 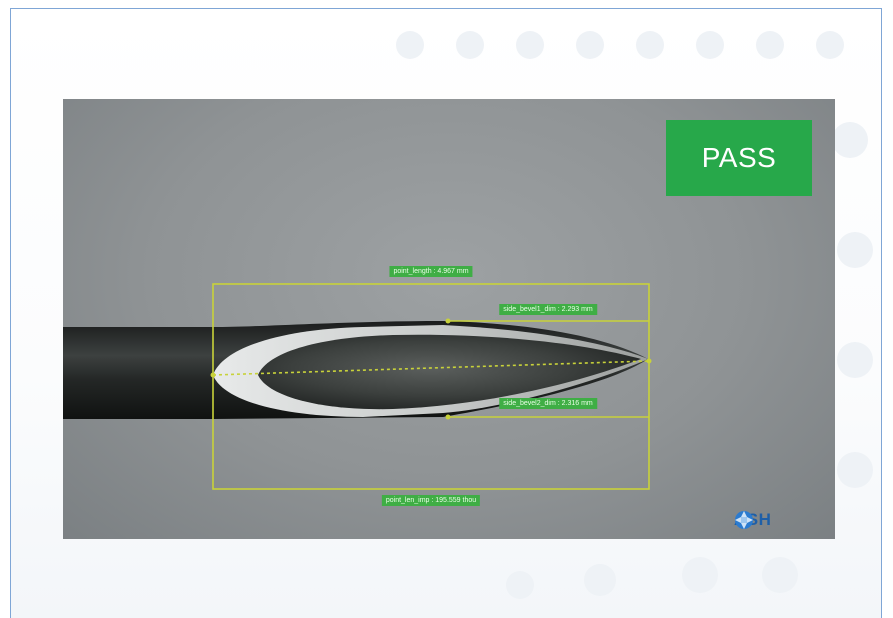 I want to click on pass-status-text: PASS, so click(x=739, y=157).